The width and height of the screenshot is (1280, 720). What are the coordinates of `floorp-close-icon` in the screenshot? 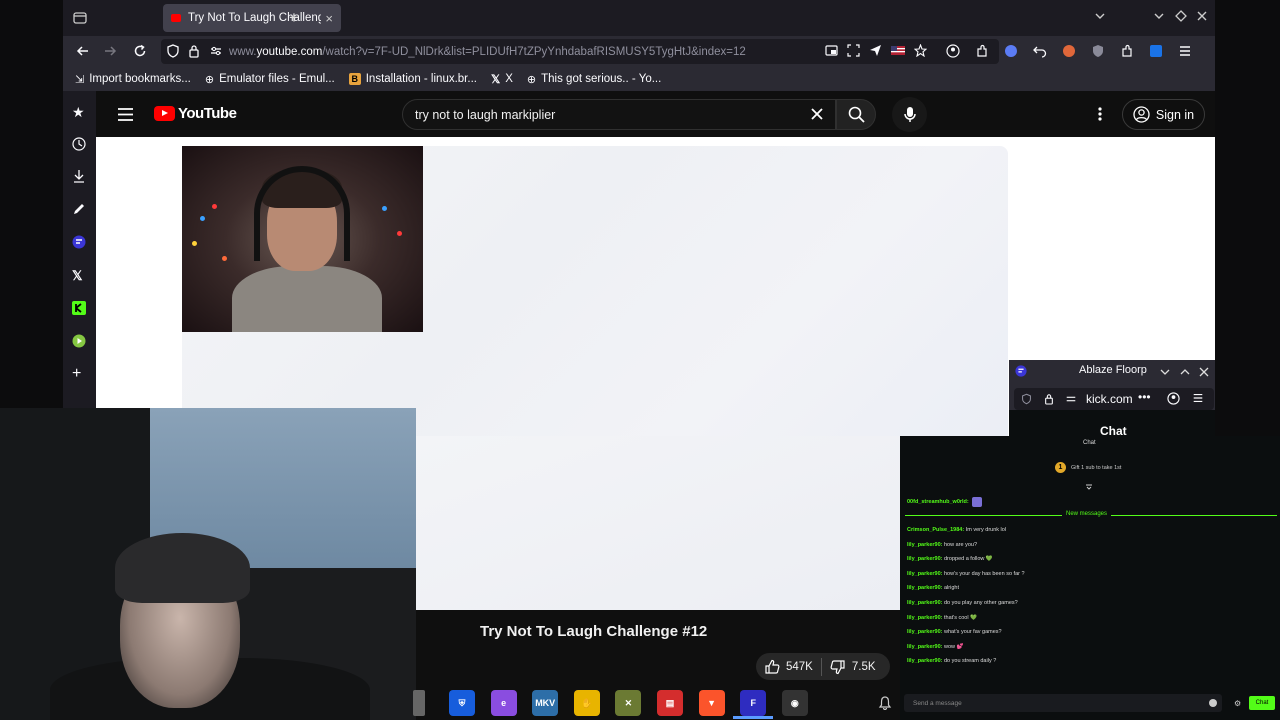 It's located at (1204, 372).